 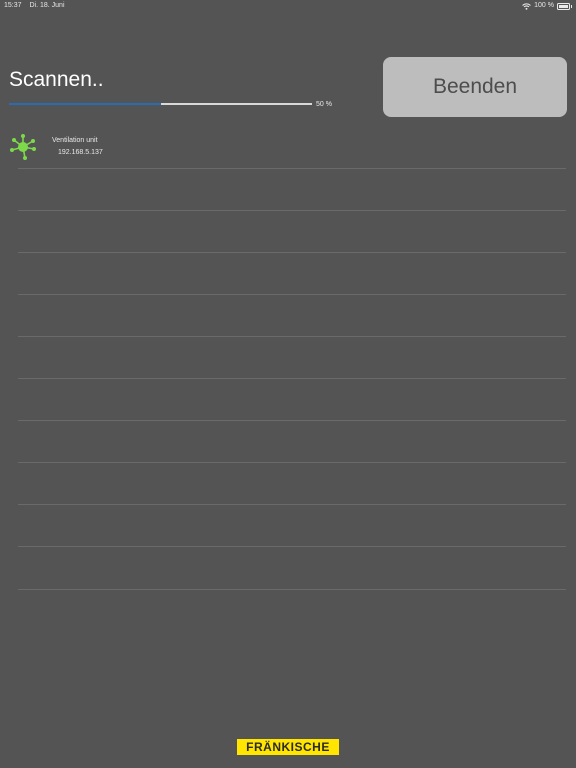 I want to click on status-left: 15:37 Di. 18. Juni, so click(x=37, y=6).